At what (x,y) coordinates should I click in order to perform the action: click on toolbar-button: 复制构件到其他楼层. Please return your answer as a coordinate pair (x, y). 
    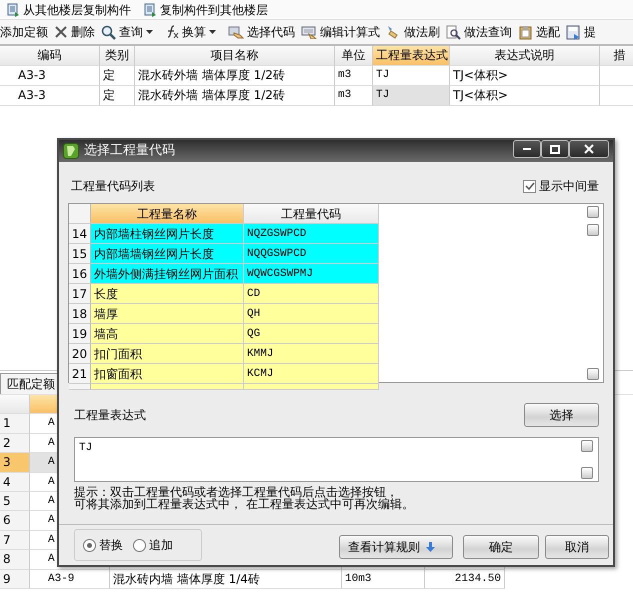
    Looking at the image, I should click on (205, 9).